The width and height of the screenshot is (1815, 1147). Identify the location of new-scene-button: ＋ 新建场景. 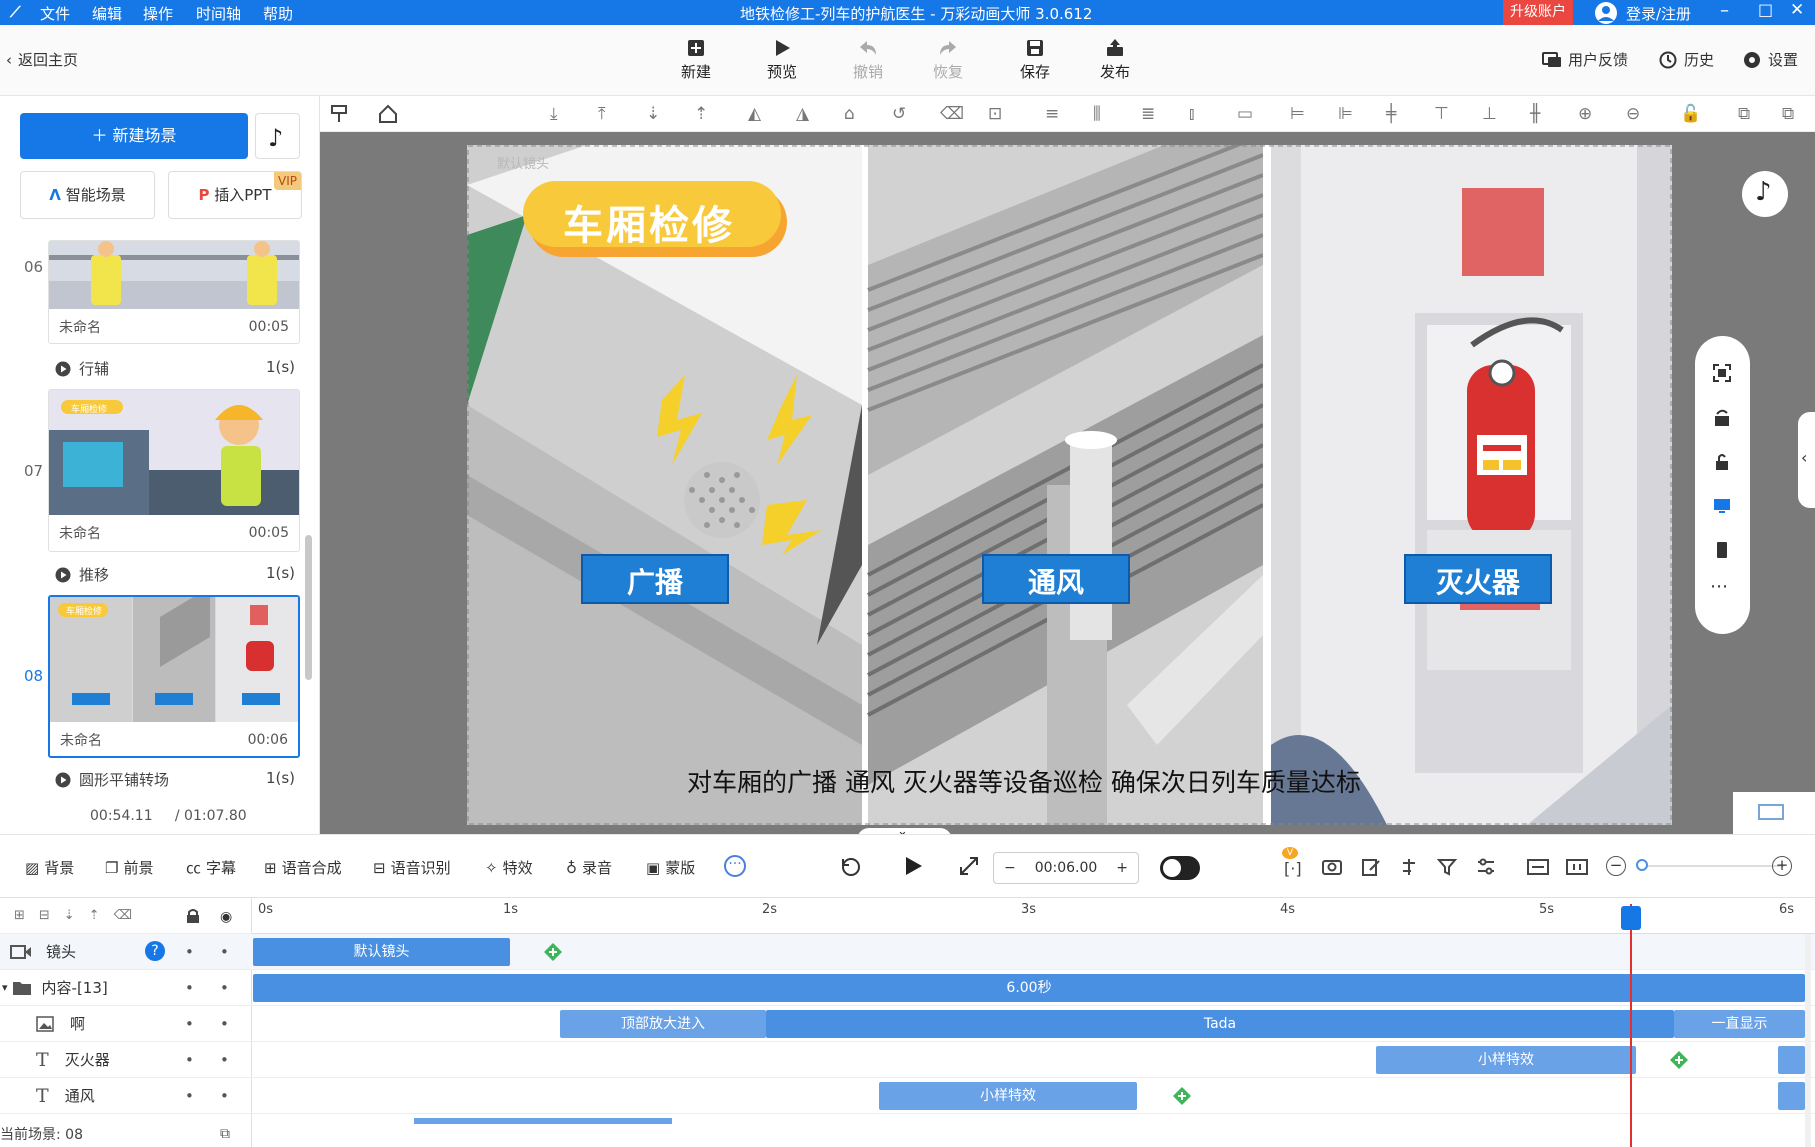
(134, 136).